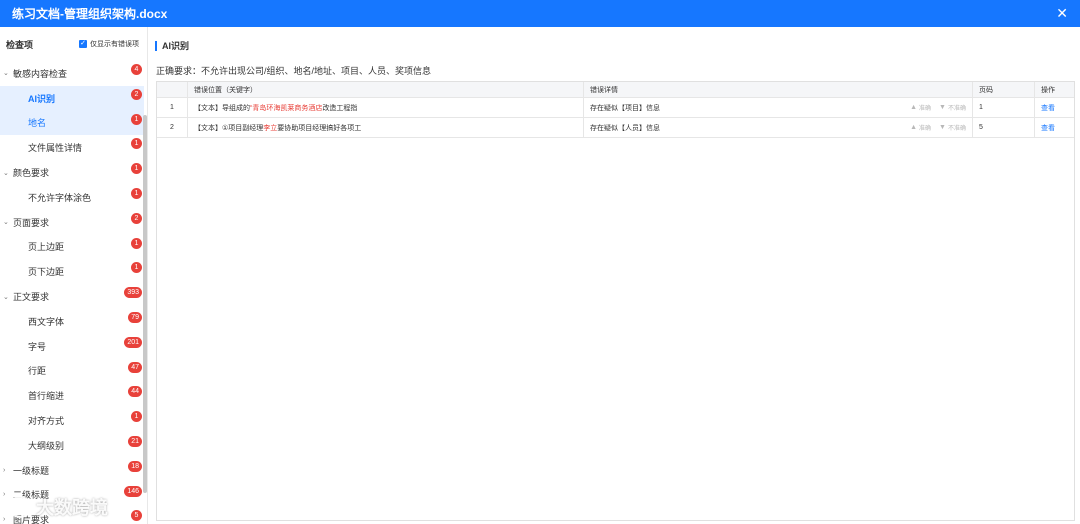 This screenshot has height=524, width=1080. What do you see at coordinates (72, 321) in the screenshot?
I see `tree-item-western-font: 西文字体 79` at bounding box center [72, 321].